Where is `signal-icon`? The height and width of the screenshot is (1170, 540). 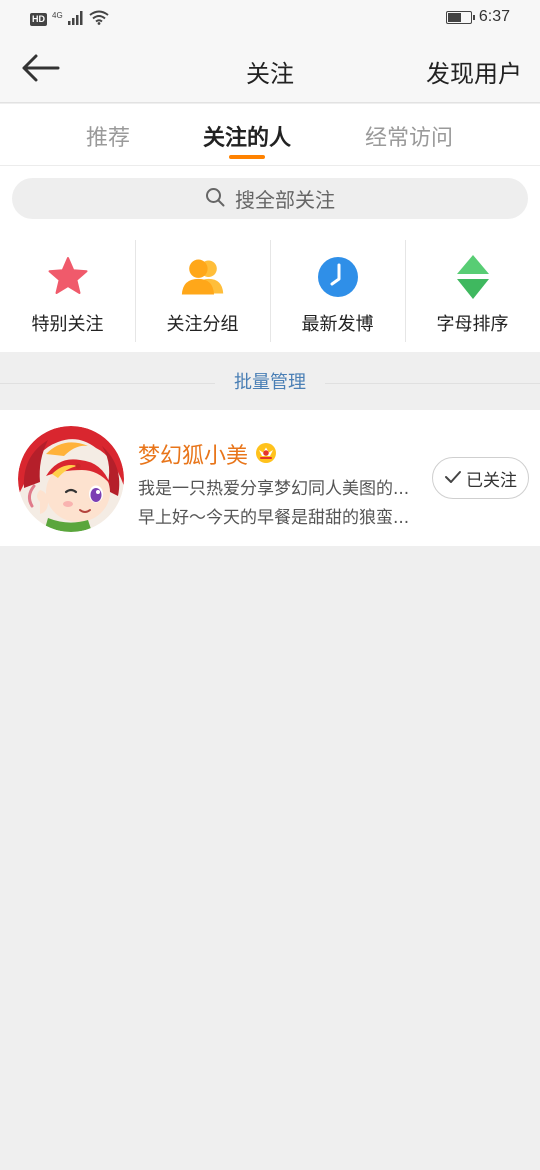 signal-icon is located at coordinates (75, 19).